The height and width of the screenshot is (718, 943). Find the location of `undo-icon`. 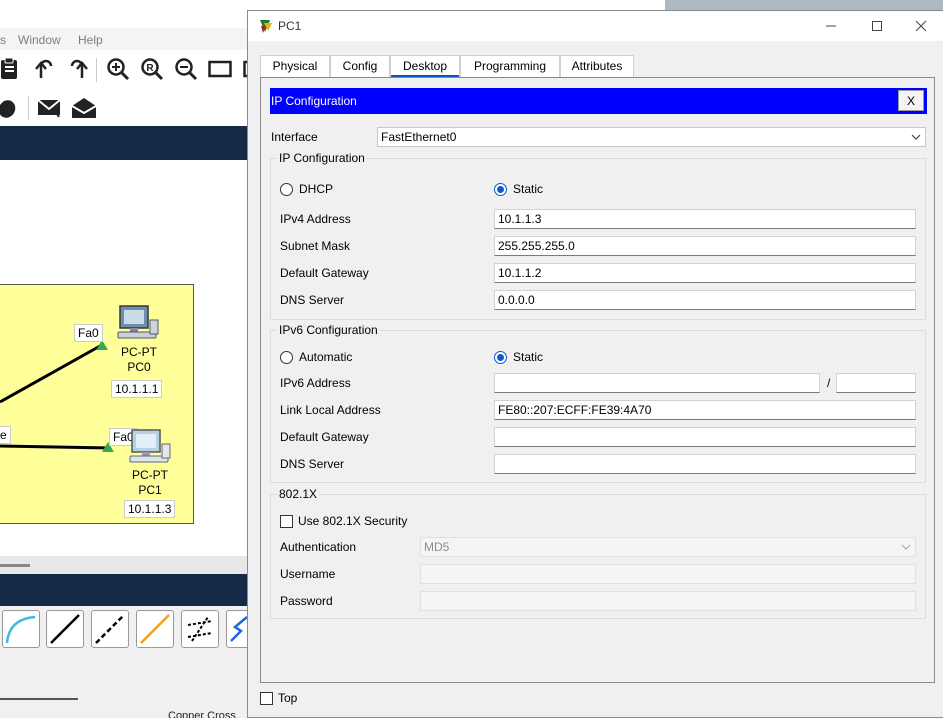

undo-icon is located at coordinates (45, 69).